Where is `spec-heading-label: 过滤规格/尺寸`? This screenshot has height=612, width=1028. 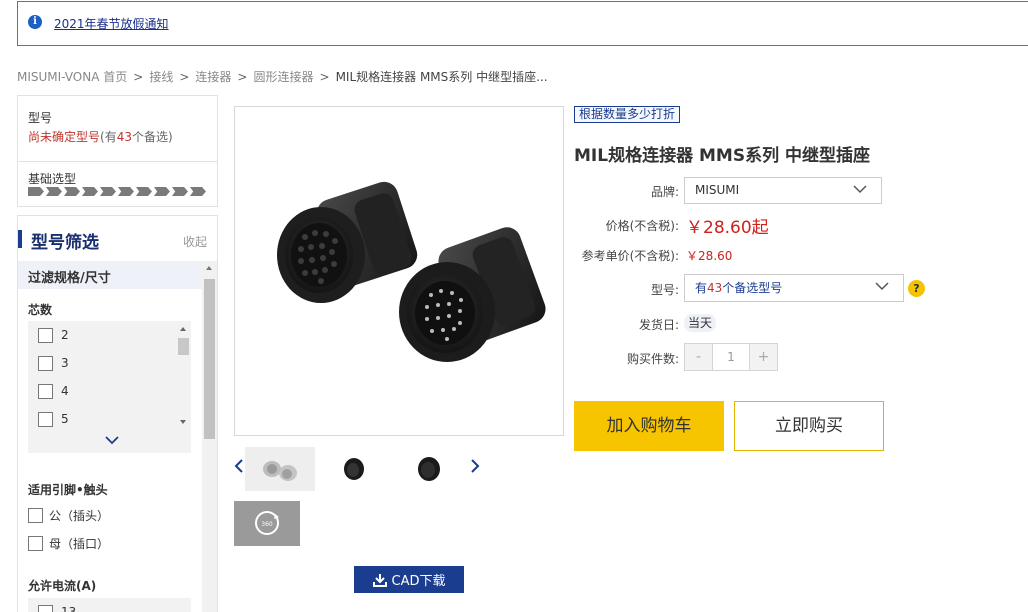
spec-heading-label: 过滤规格/尺寸 is located at coordinates (69, 278).